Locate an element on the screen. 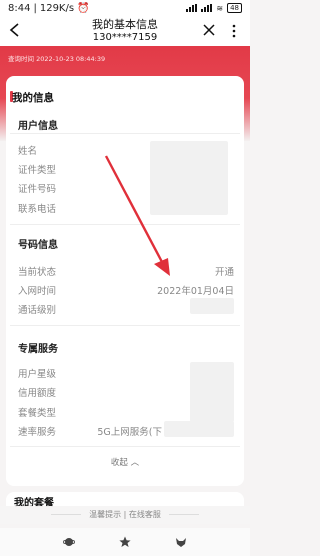 The height and width of the screenshot is (556, 320). label-speed-service: 速率服务 is located at coordinates (37, 432).